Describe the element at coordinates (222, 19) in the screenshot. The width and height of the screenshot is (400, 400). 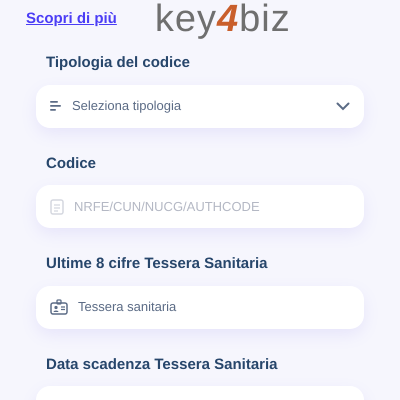
I see `logo: key4biz` at that location.